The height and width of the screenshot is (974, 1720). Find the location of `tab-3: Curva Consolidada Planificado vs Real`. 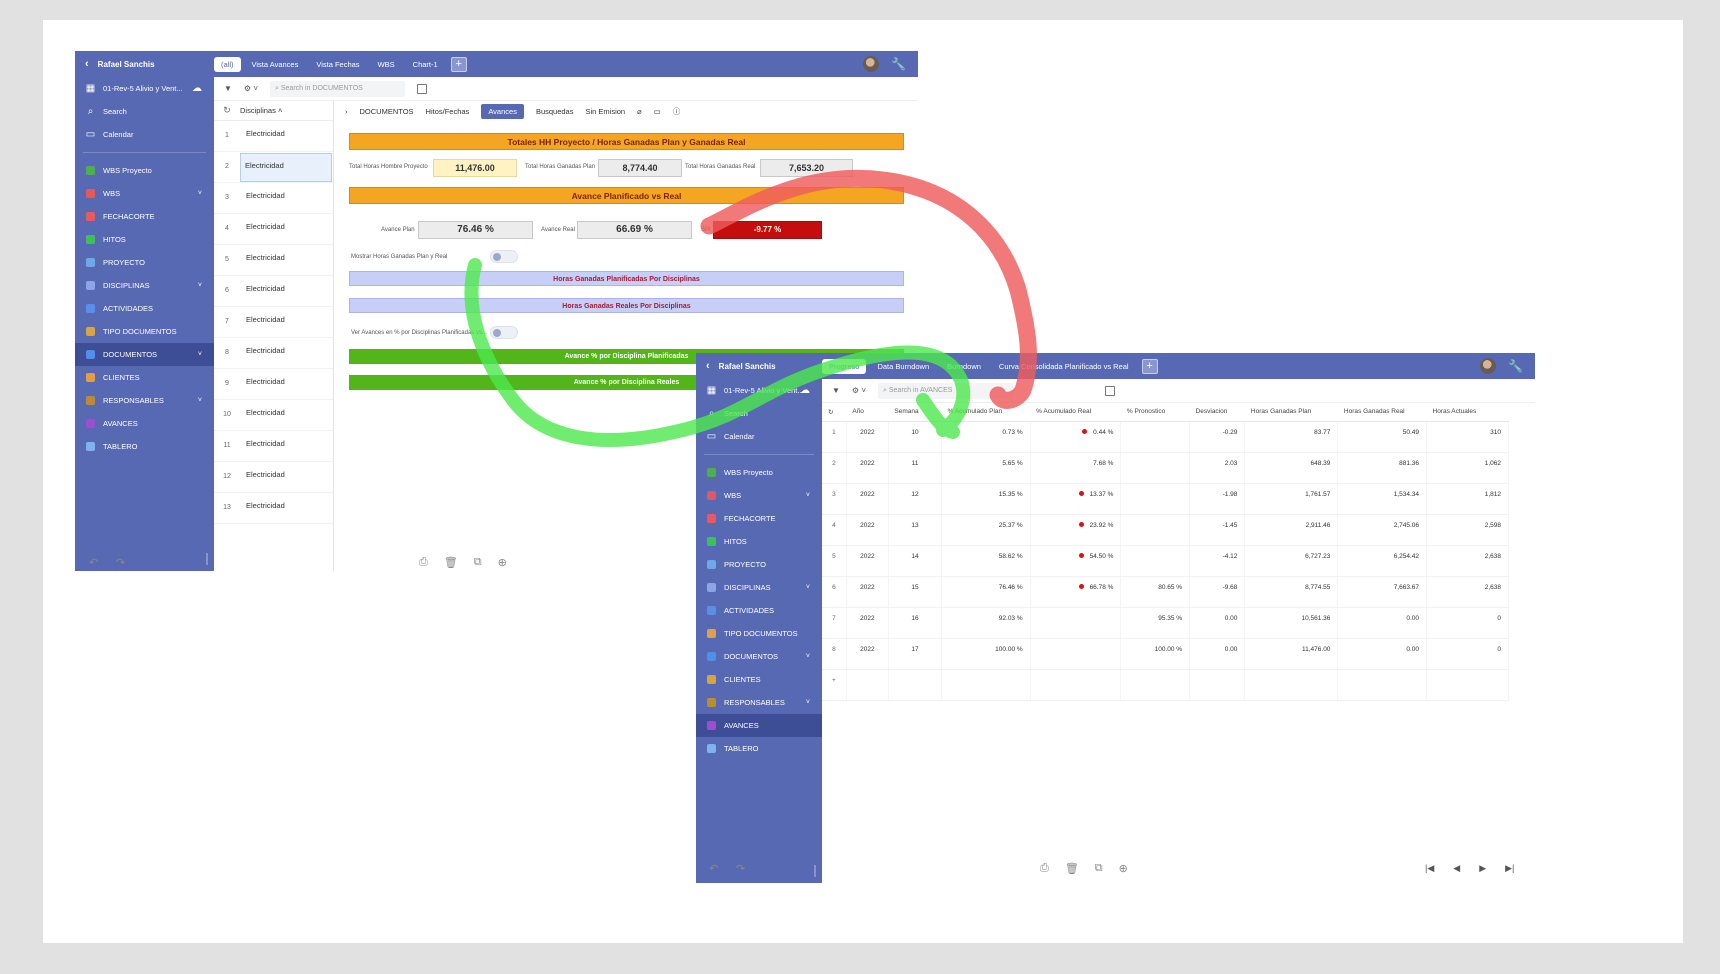

tab-3: Curva Consolidada Planificado vs Real is located at coordinates (1064, 366).